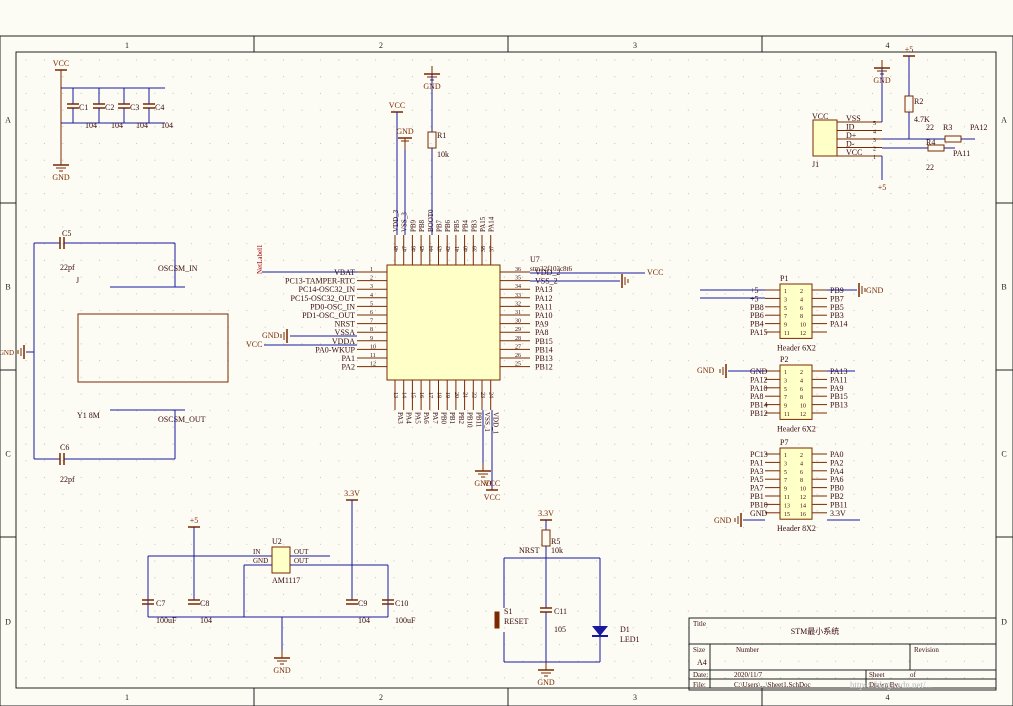 Image resolution: width=1013 pixels, height=706 pixels. What do you see at coordinates (815, 631) in the screenshot?
I see `title-text: STM最小系统` at bounding box center [815, 631].